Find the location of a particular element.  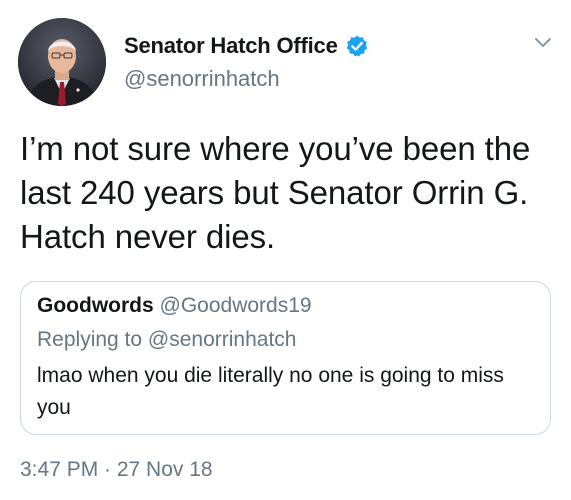

author-name-row: Senator Hatch Office is located at coordinates (246, 46).